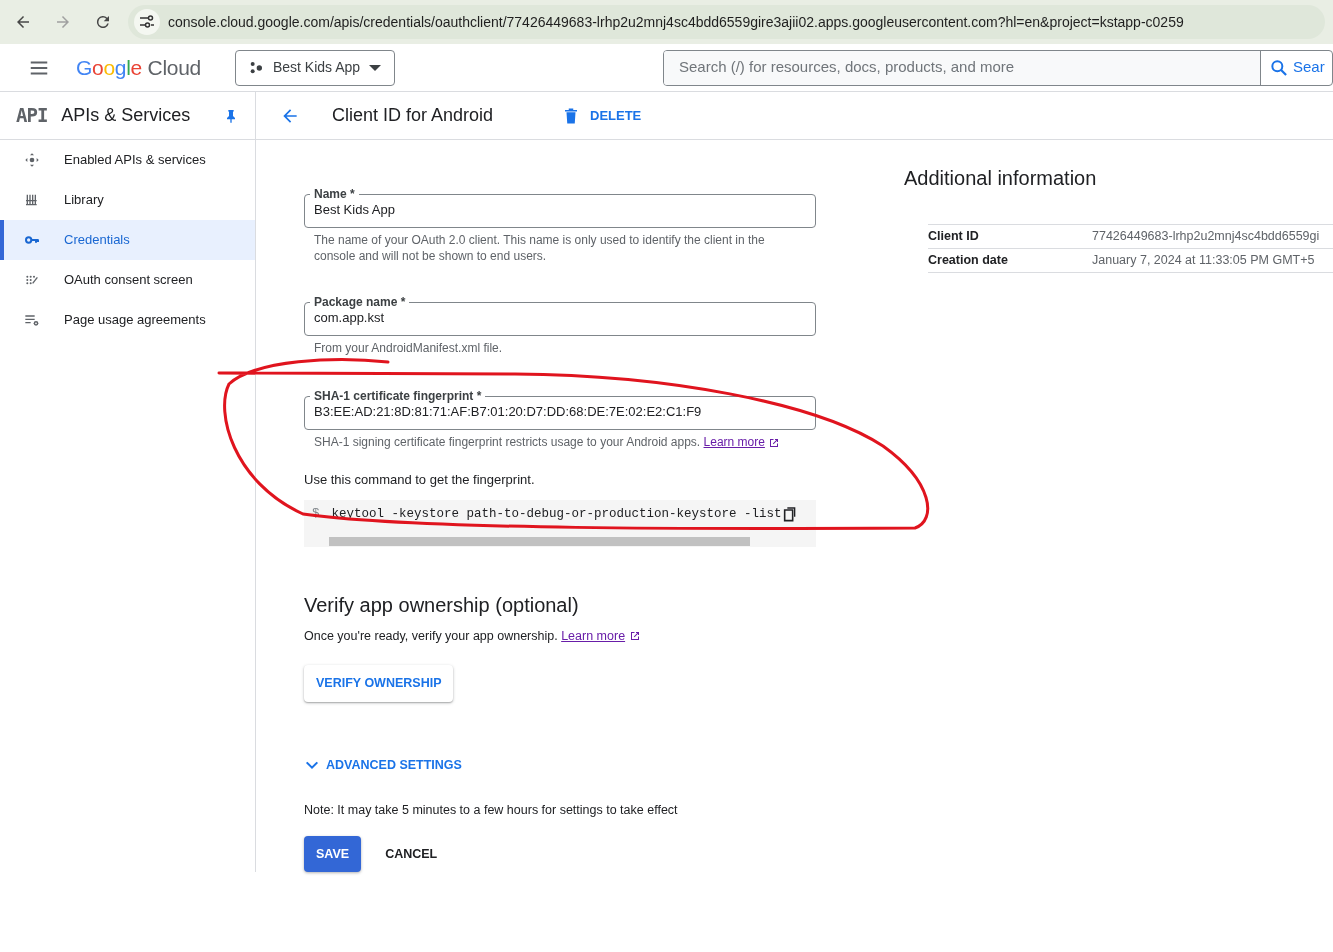 This screenshot has height=952, width=1333. I want to click on save-button: SAVE, so click(333, 854).